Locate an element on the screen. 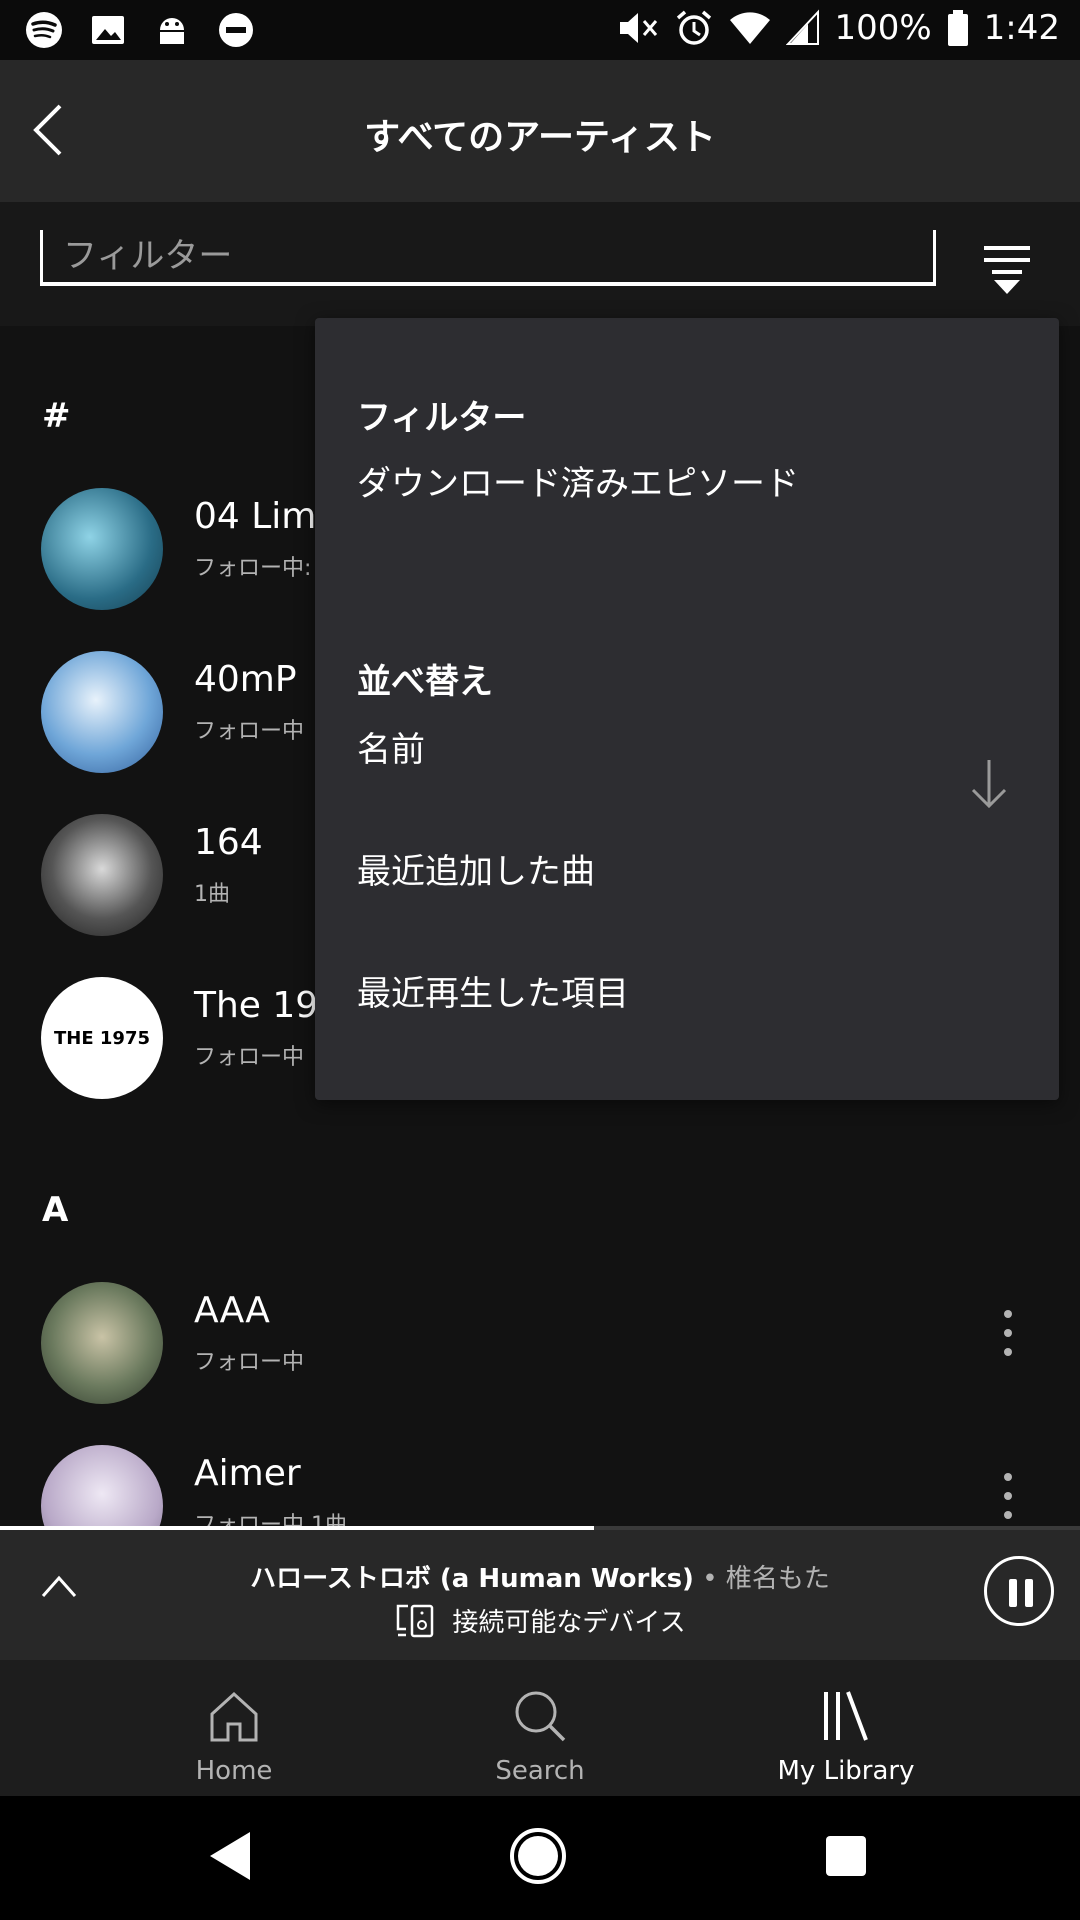  artist-name: 40mP is located at coordinates (245, 679).